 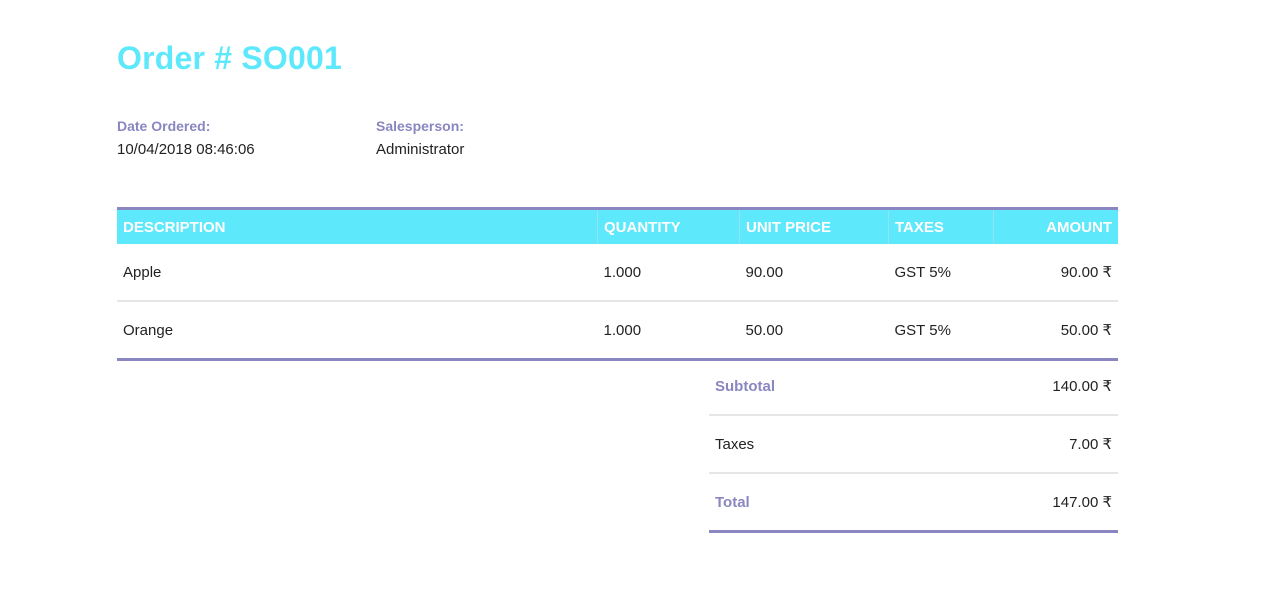 What do you see at coordinates (229, 58) in the screenshot?
I see `order-title: Order # SO001` at bounding box center [229, 58].